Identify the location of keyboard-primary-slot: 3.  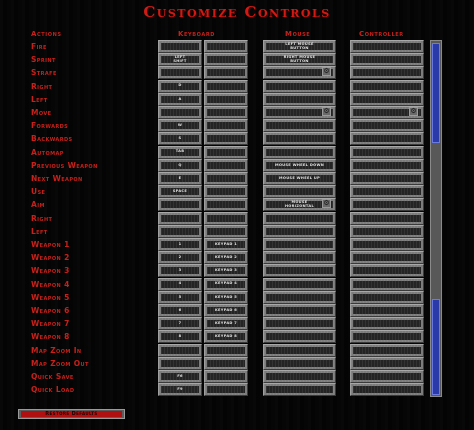
(180, 271).